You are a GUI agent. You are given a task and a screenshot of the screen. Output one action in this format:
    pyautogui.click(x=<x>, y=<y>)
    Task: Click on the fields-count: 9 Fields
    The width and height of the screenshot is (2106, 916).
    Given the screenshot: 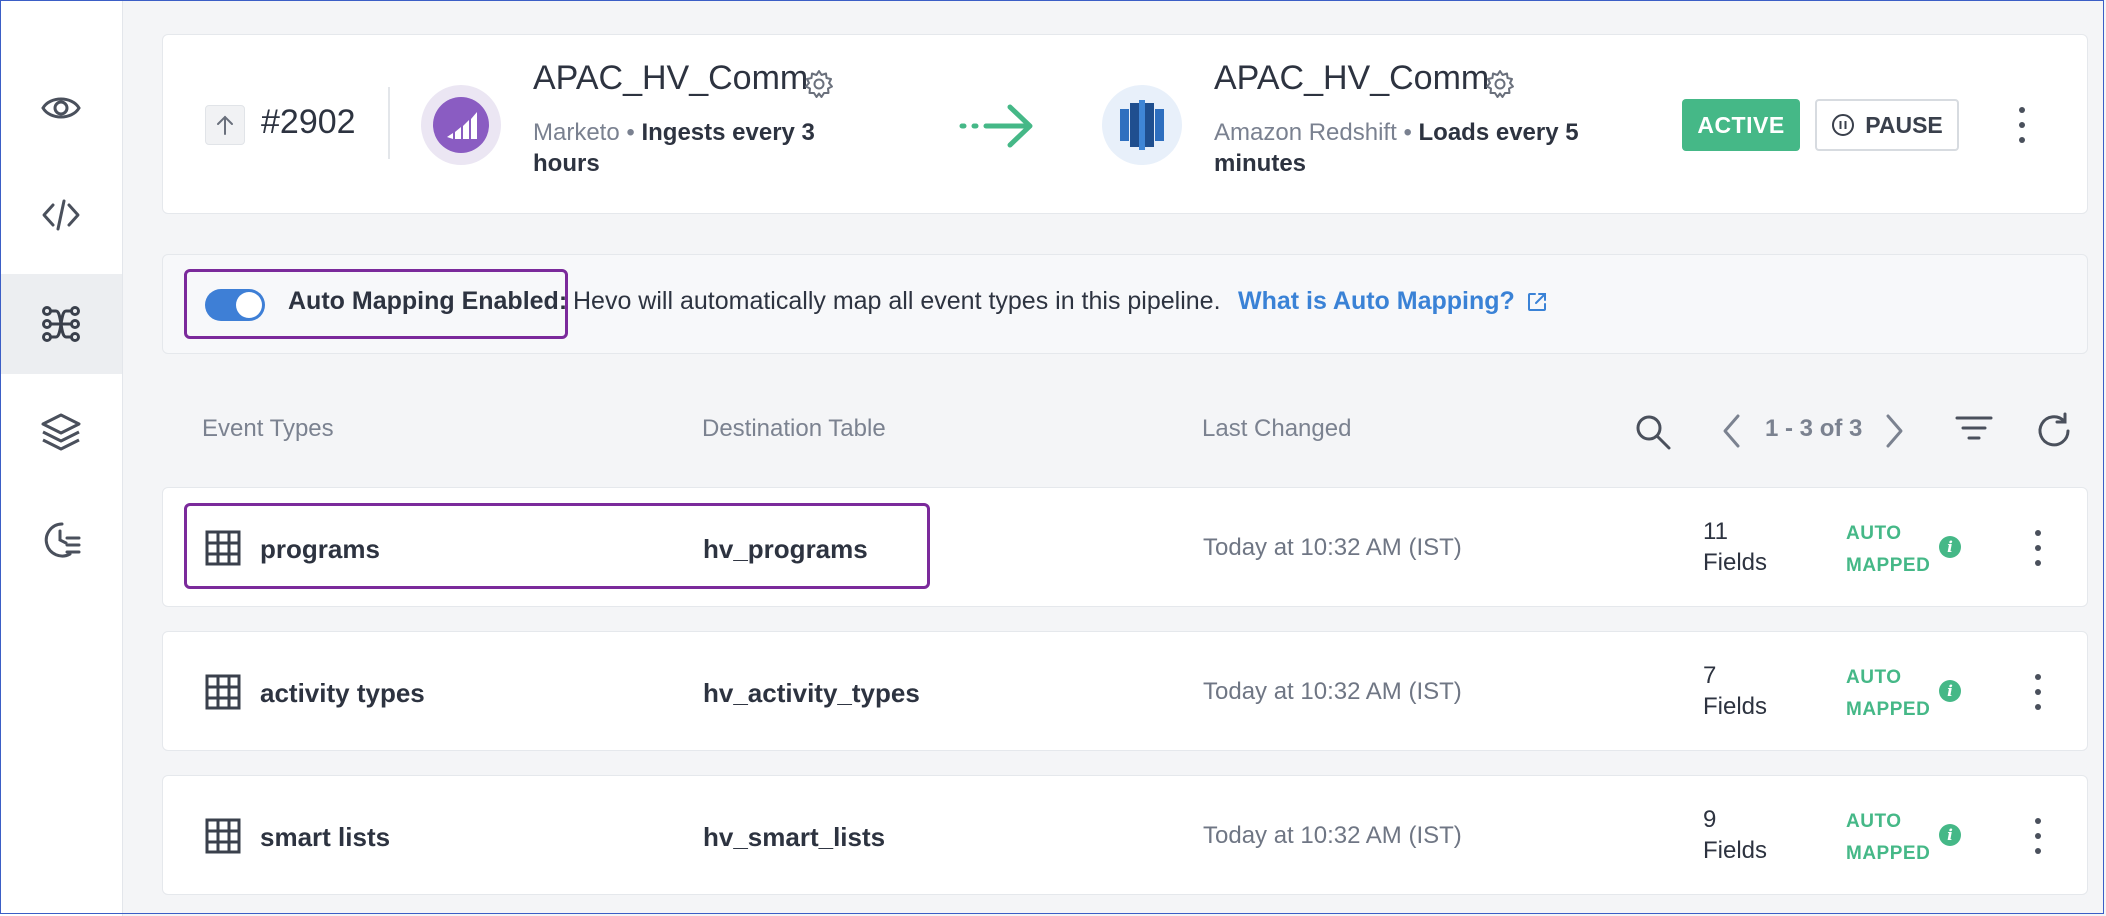 What is the action you would take?
    pyautogui.click(x=1735, y=835)
    